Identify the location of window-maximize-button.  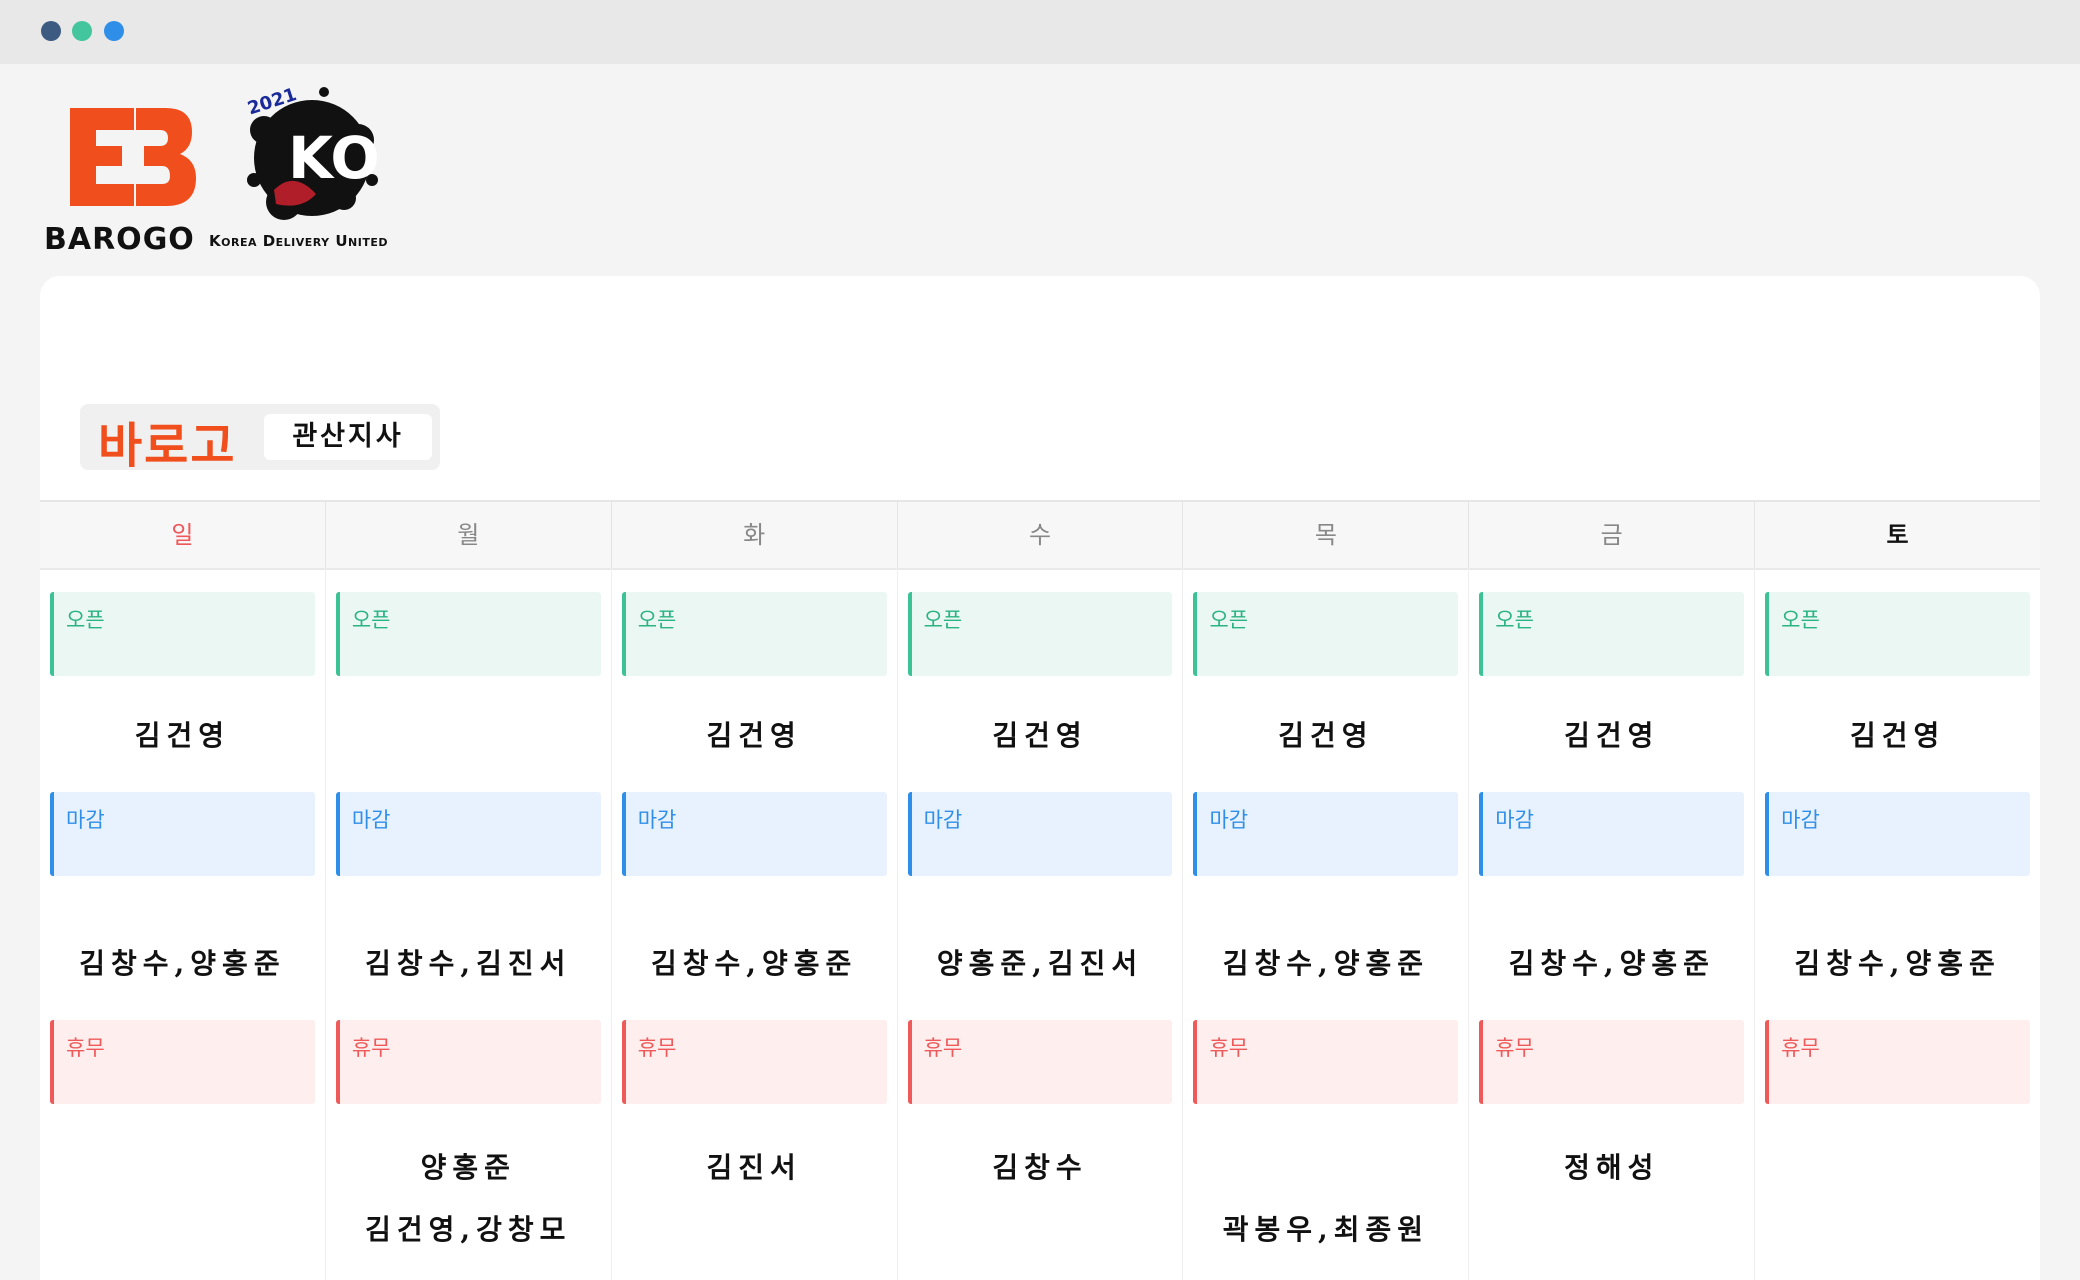
(114, 31).